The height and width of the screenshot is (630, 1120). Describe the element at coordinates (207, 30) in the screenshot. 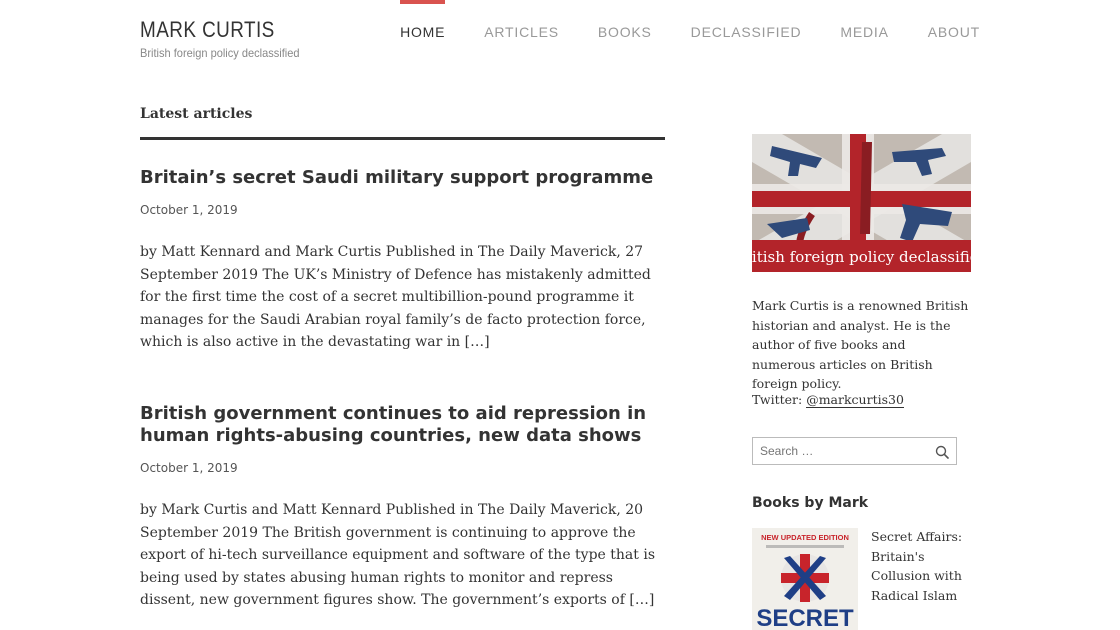

I see `site-title: MARK CURTIS` at that location.